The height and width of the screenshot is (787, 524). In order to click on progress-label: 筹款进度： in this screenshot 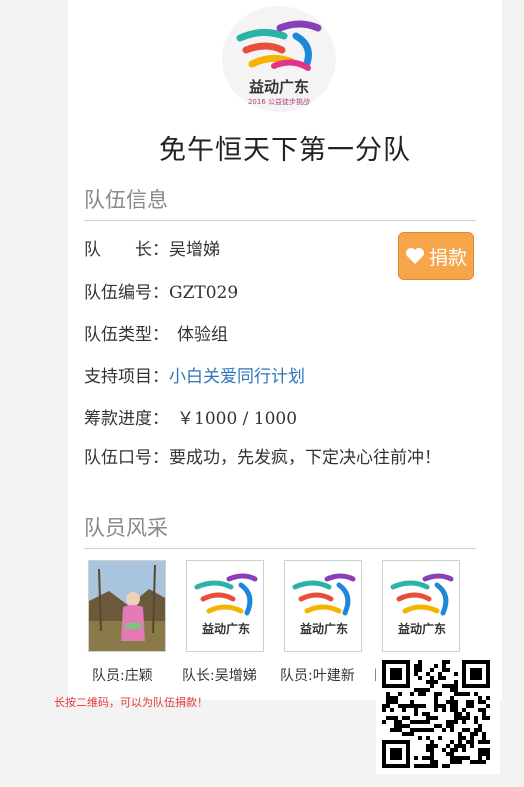, I will do `click(126, 419)`.